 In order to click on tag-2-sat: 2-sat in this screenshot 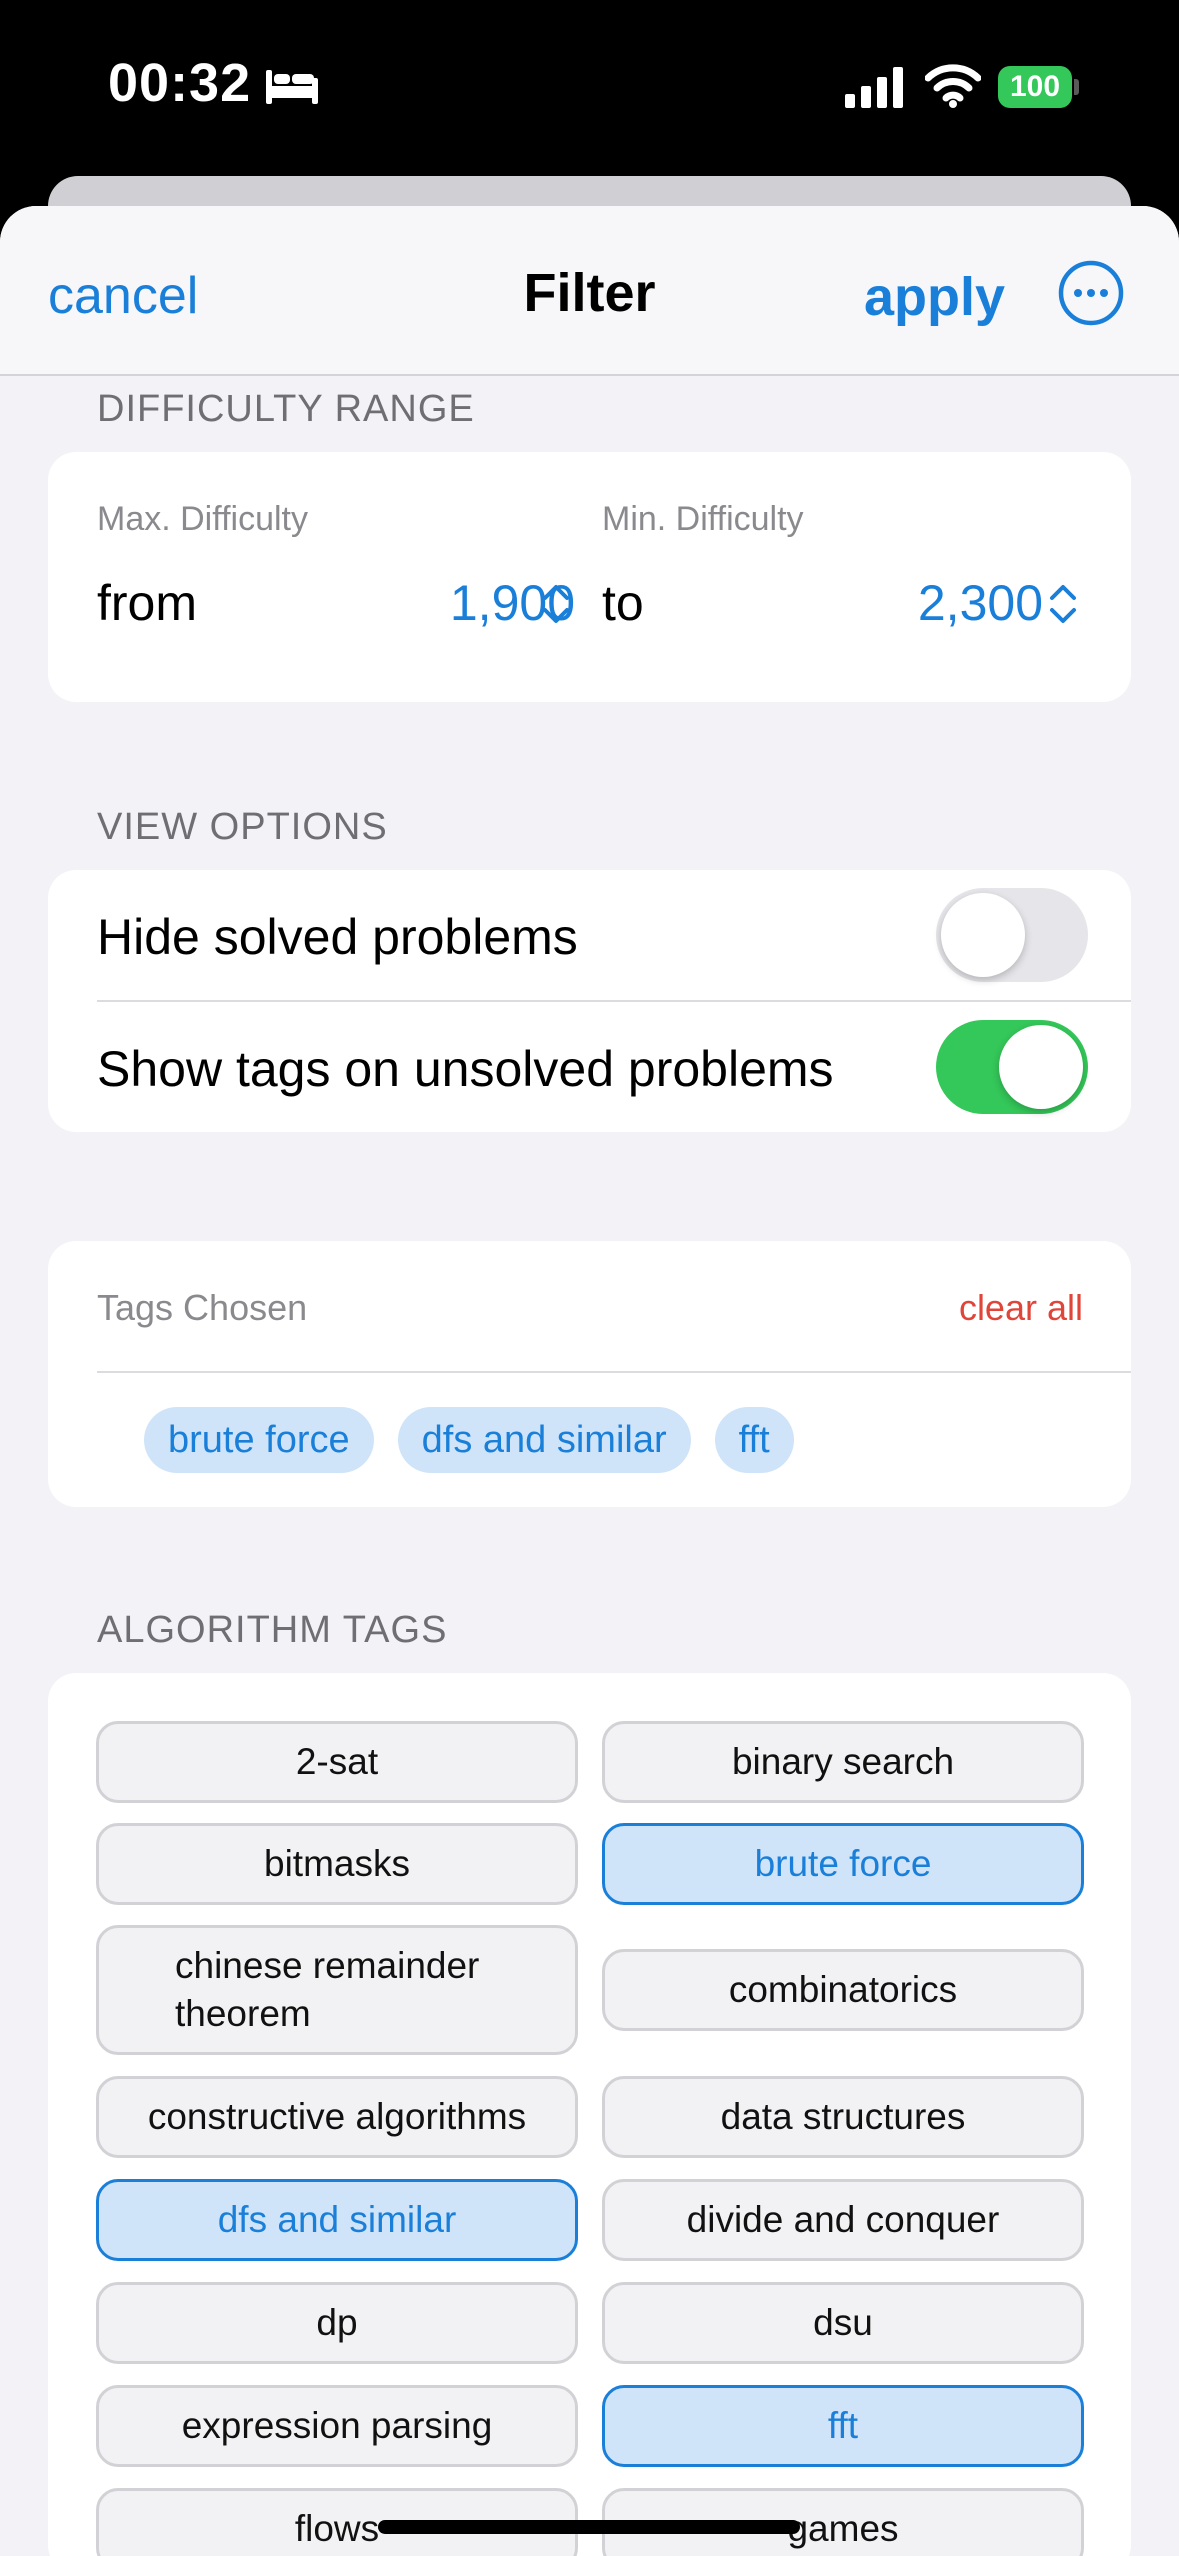, I will do `click(337, 1762)`.